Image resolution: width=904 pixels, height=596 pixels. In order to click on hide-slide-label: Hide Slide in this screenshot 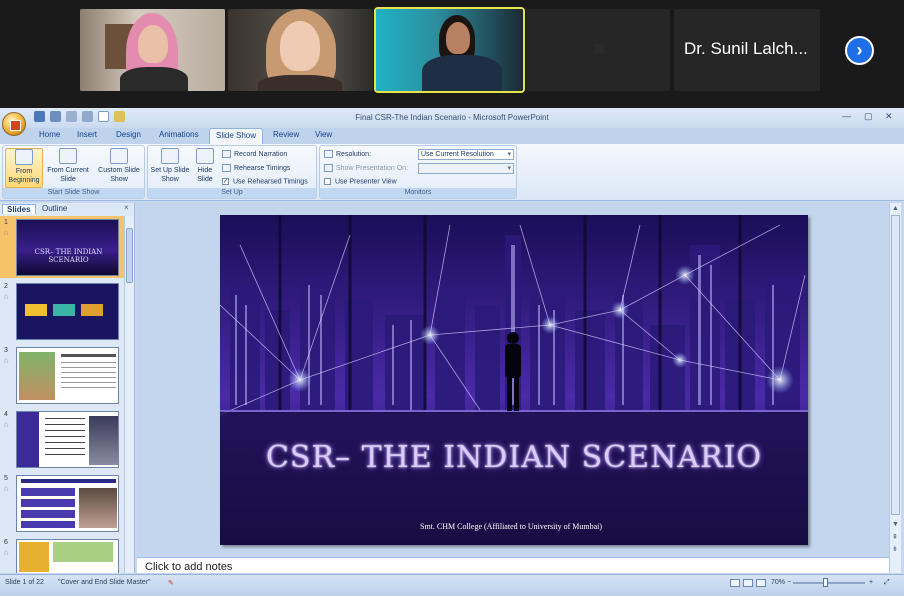, I will do `click(205, 175)`.